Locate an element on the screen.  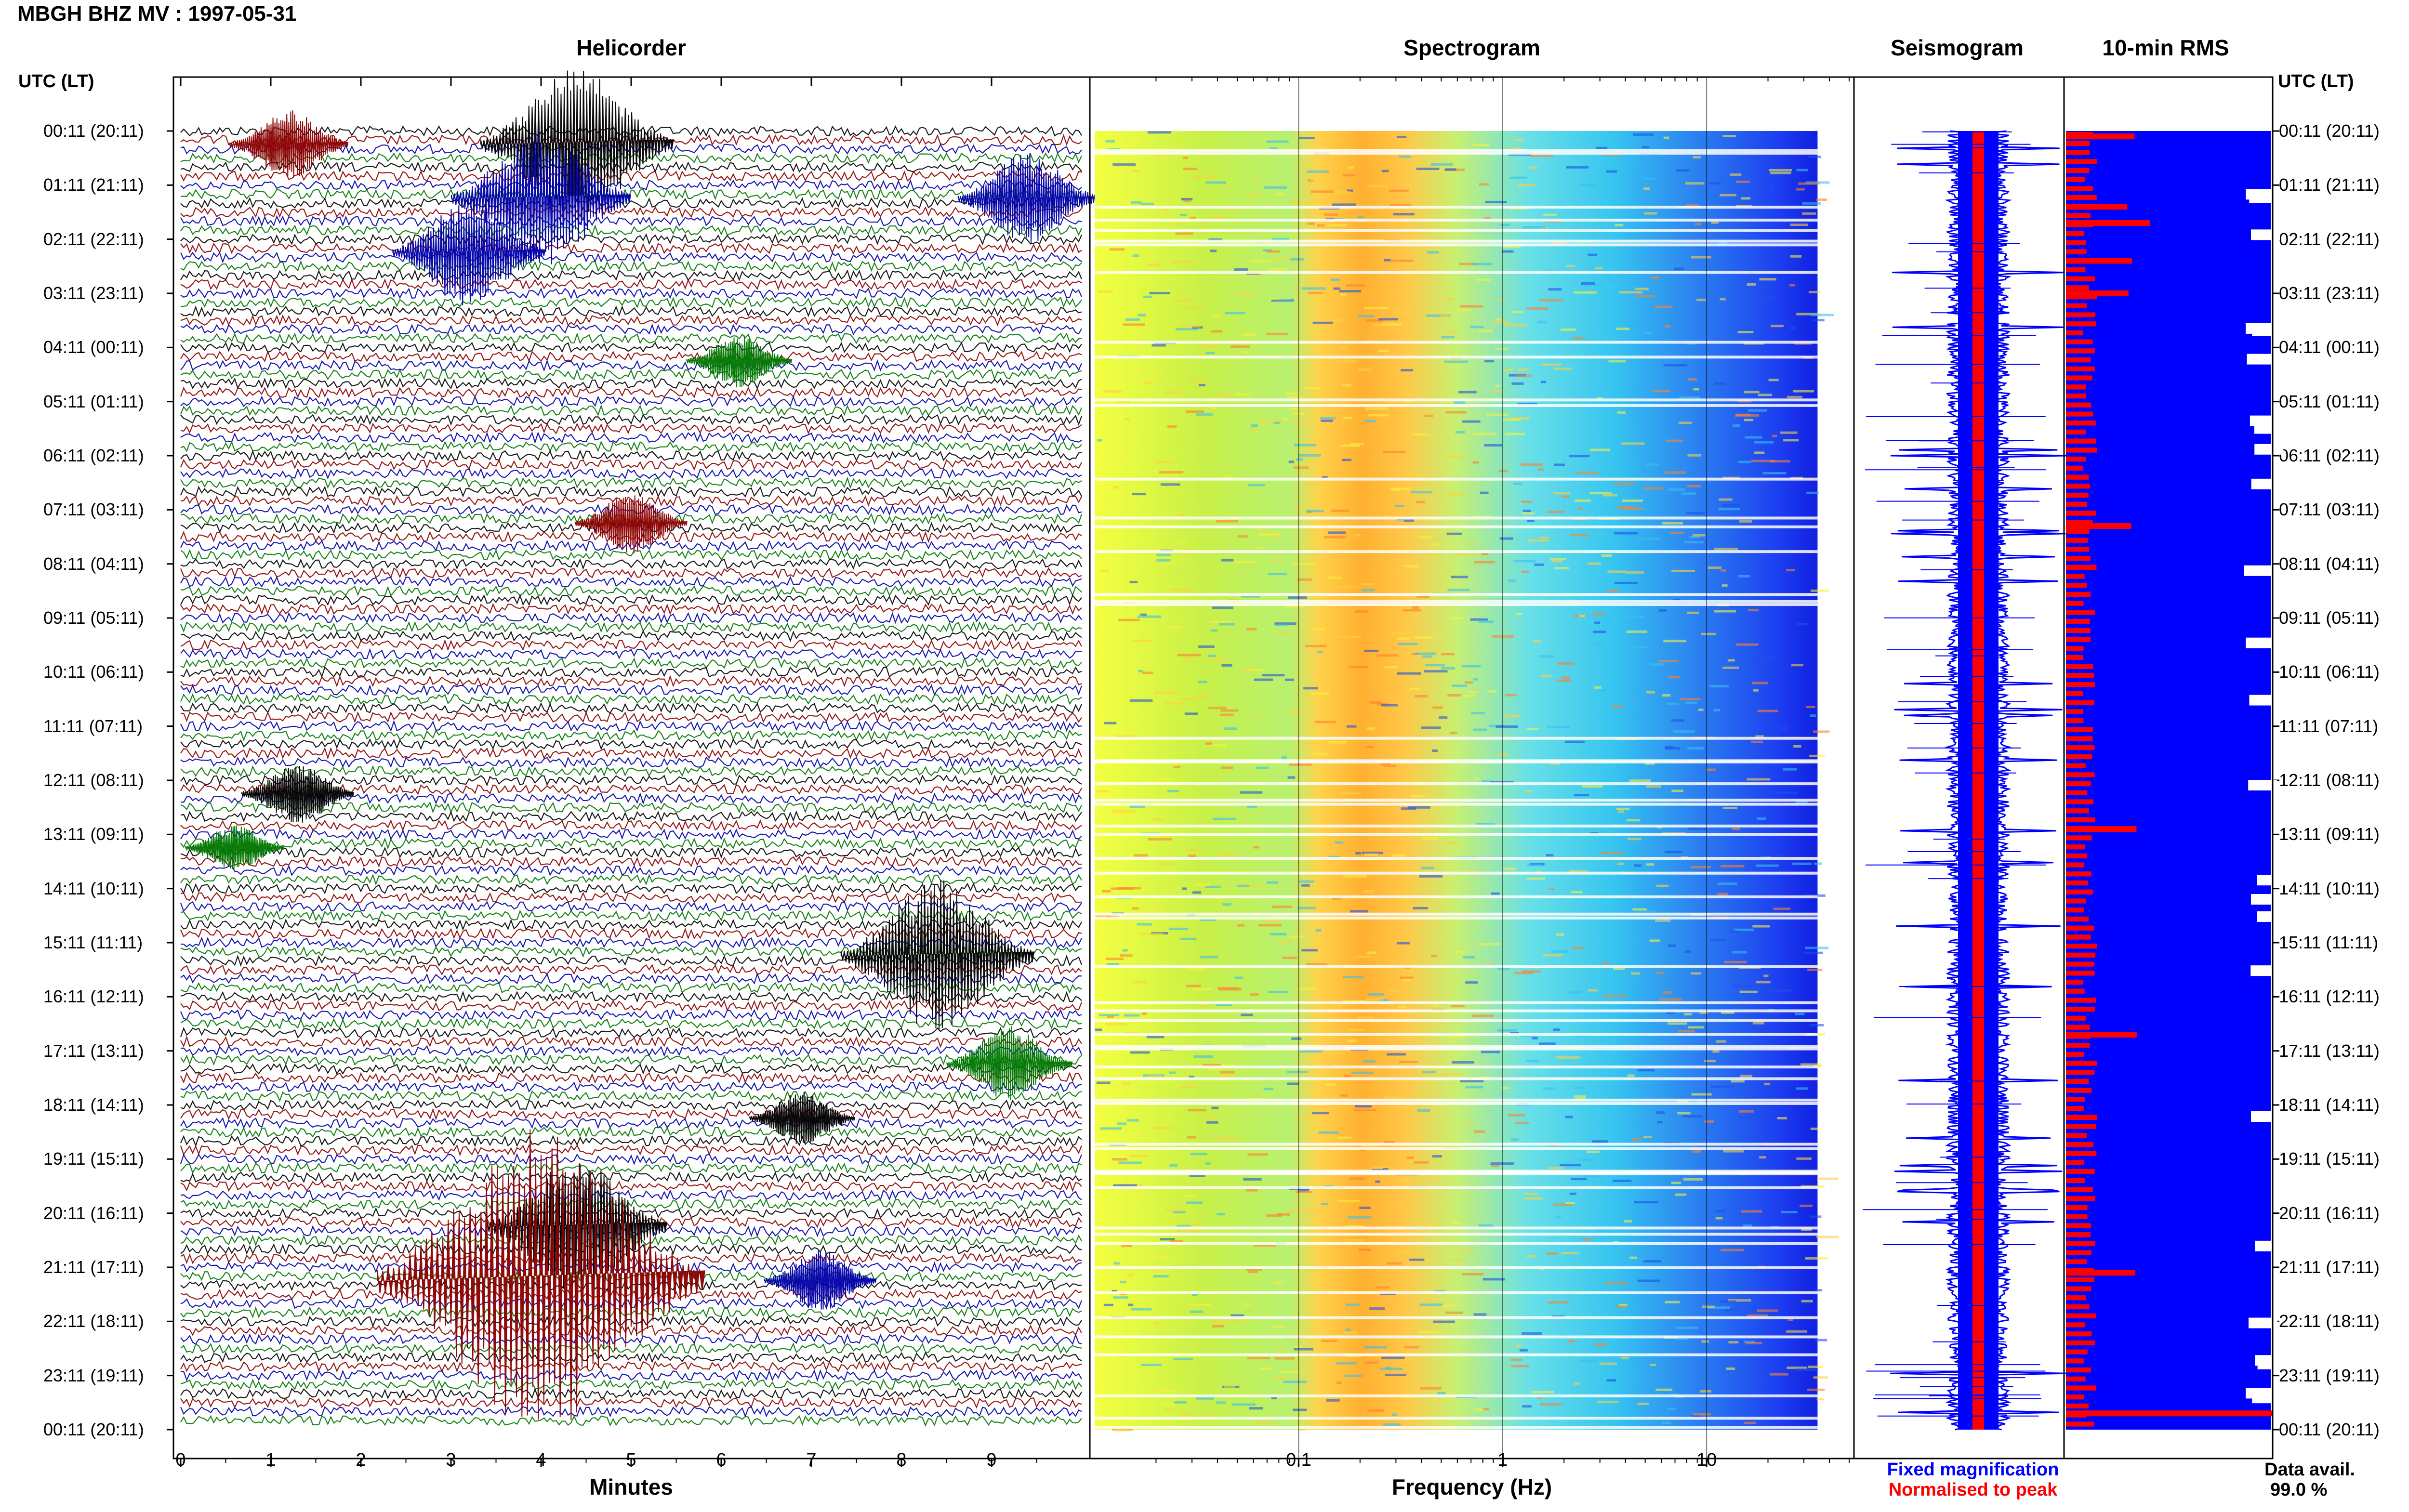
rms-gap is located at coordinates (2271, 916).